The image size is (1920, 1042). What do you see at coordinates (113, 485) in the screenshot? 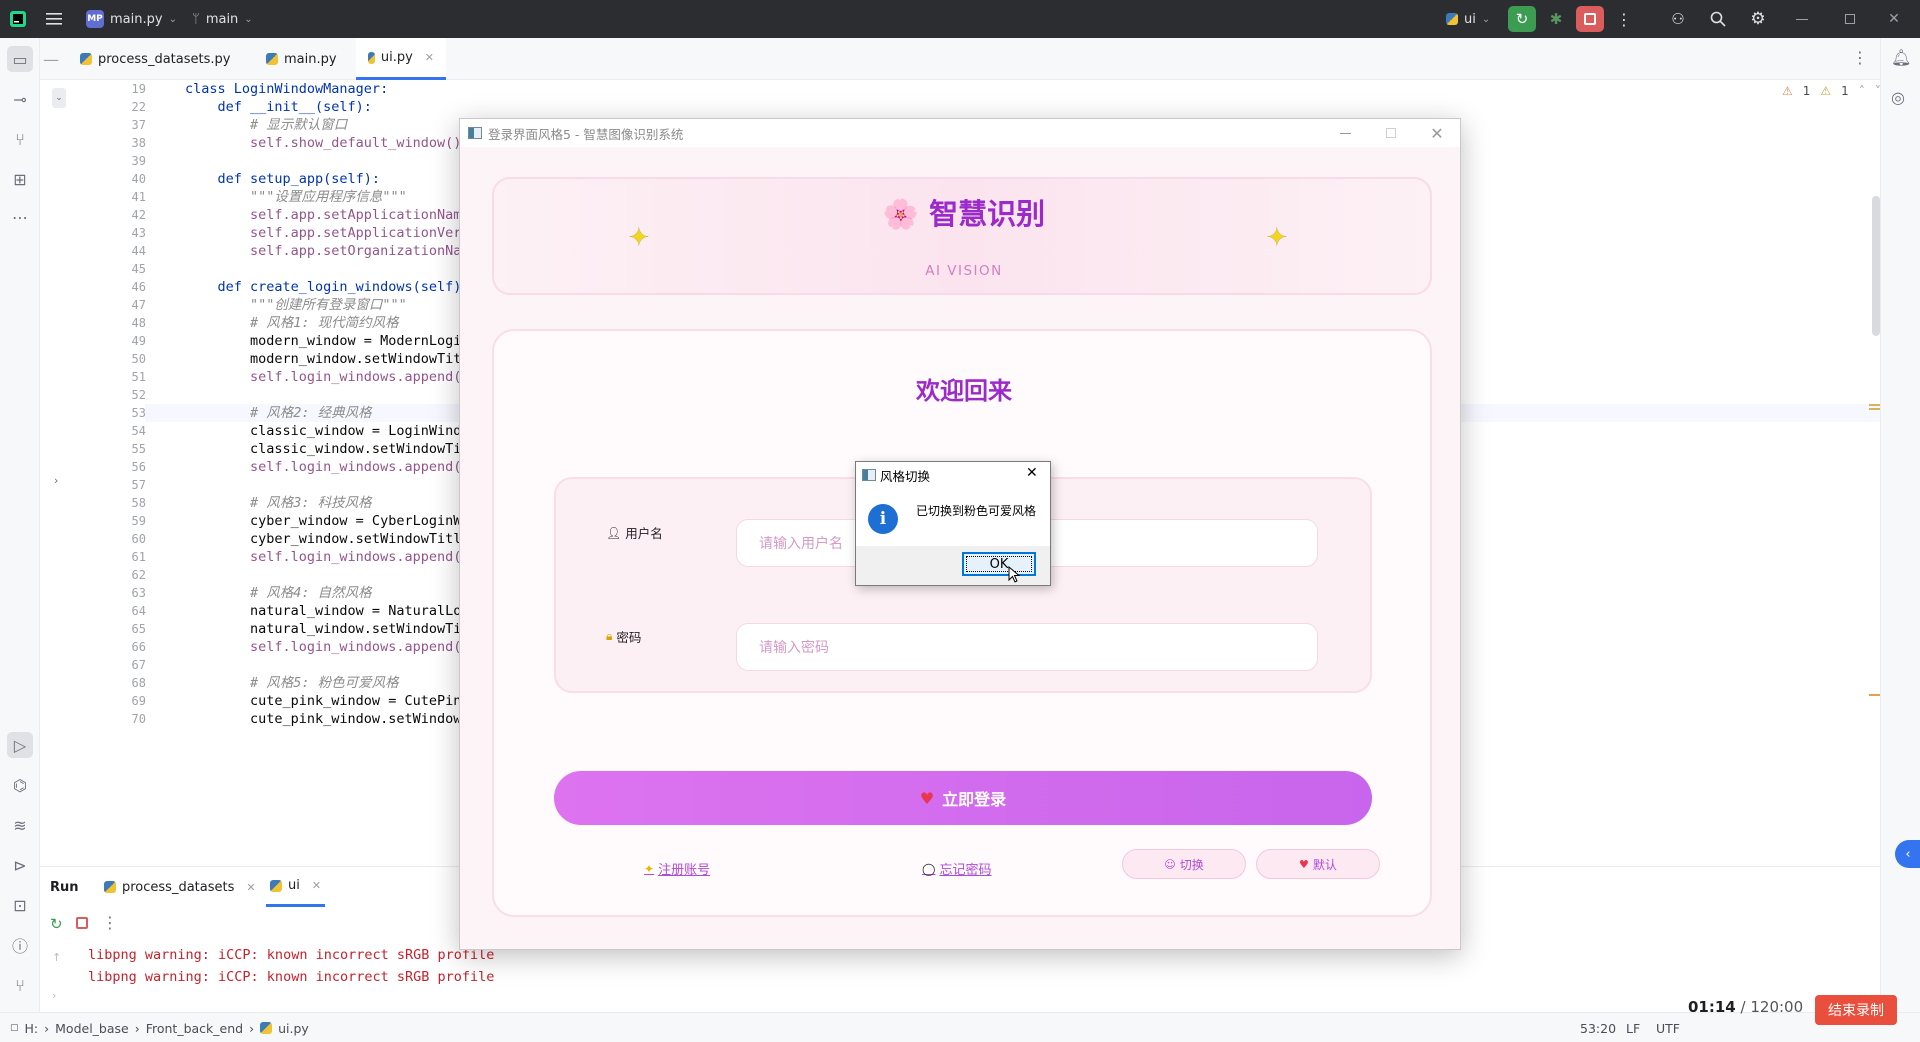
I see `line-number: 57` at bounding box center [113, 485].